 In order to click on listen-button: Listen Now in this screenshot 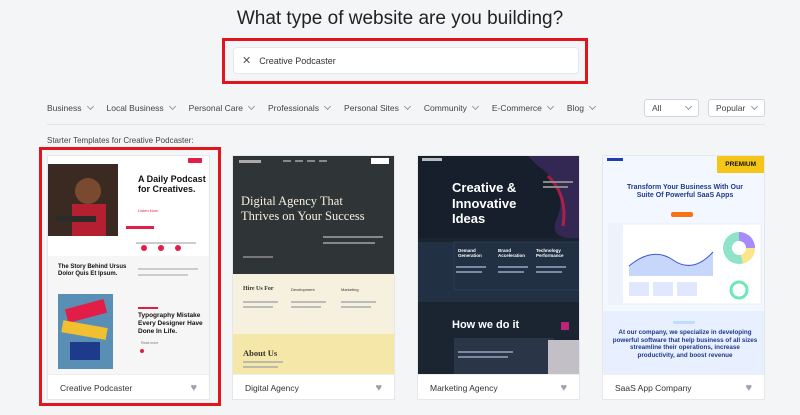, I will do `click(148, 210)`.